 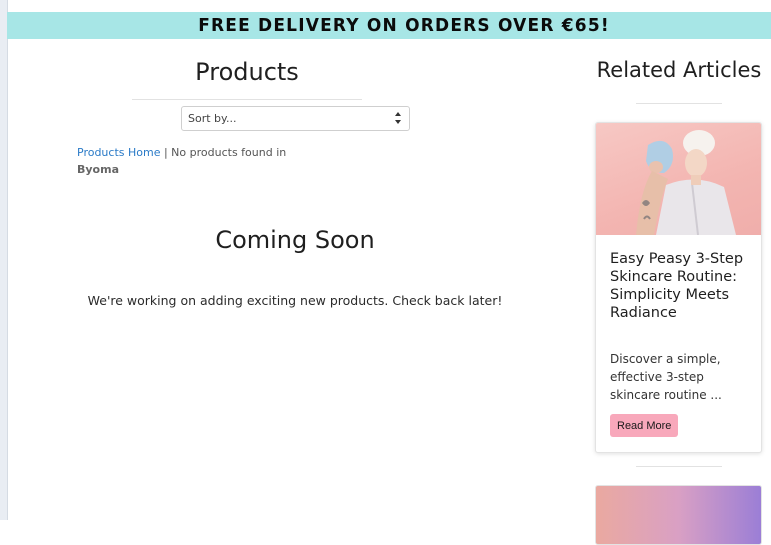 I want to click on left-edge-strip, so click(x=4, y=260).